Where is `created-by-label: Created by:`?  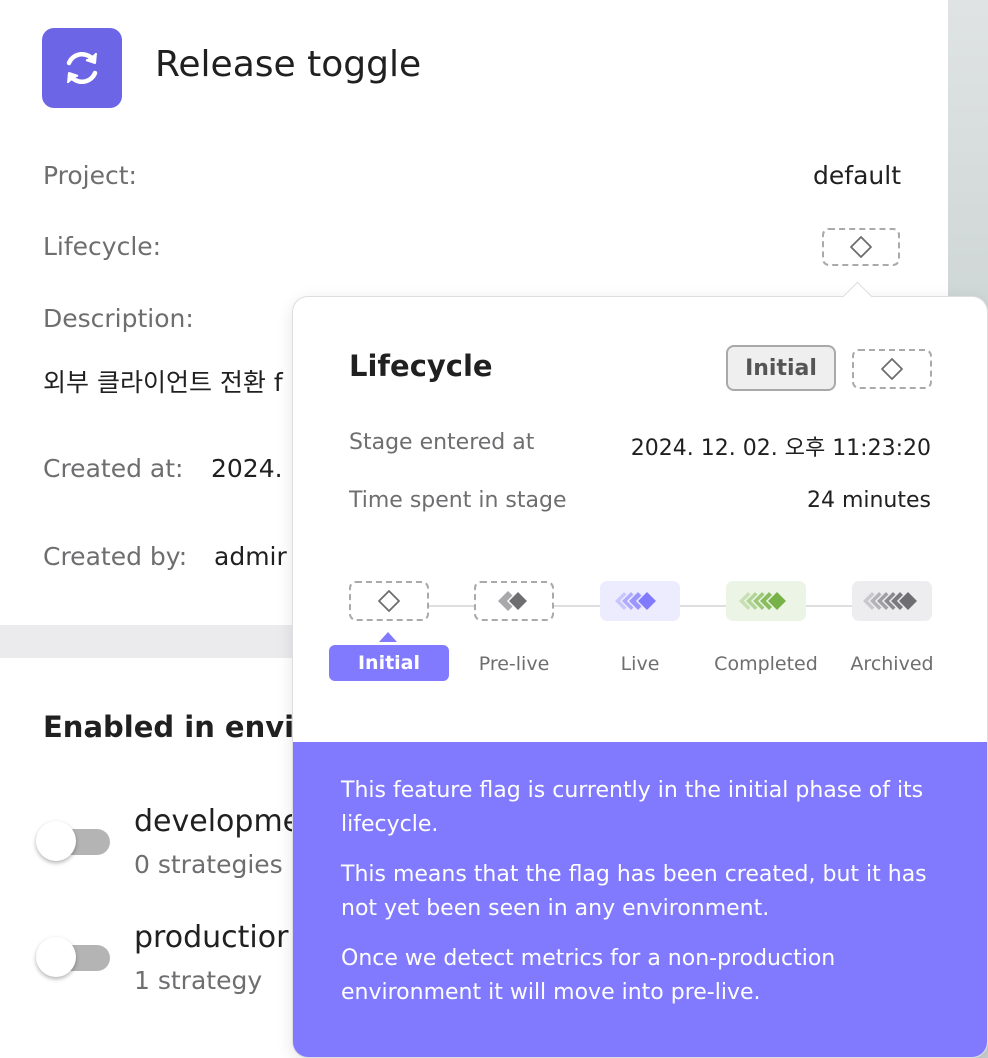 created-by-label: Created by: is located at coordinates (115, 556).